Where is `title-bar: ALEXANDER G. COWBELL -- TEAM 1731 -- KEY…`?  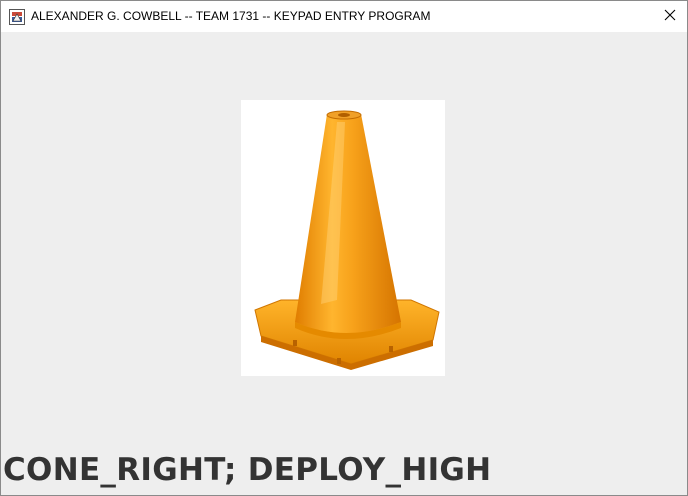 title-bar: ALEXANDER G. COWBELL -- TEAM 1731 -- KEY… is located at coordinates (344, 16).